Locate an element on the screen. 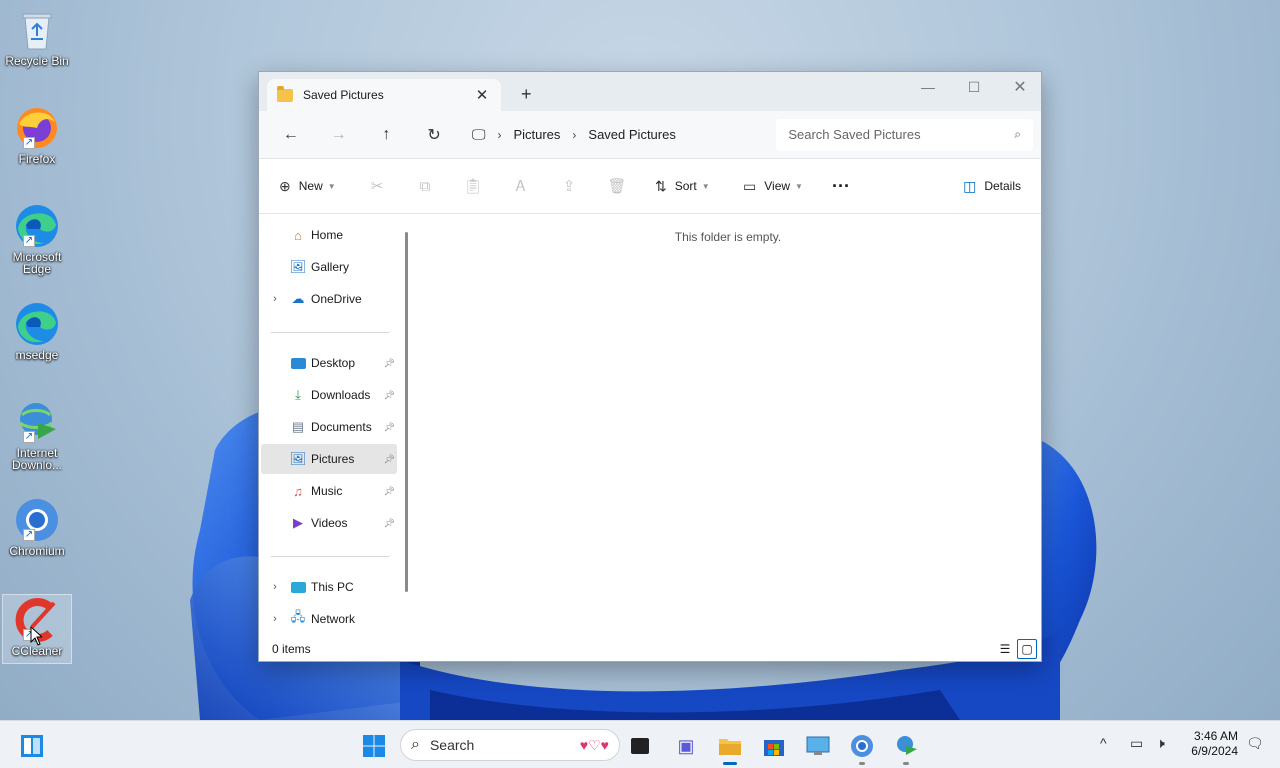 The image size is (1280, 768). back-button: ← is located at coordinates (291, 135).